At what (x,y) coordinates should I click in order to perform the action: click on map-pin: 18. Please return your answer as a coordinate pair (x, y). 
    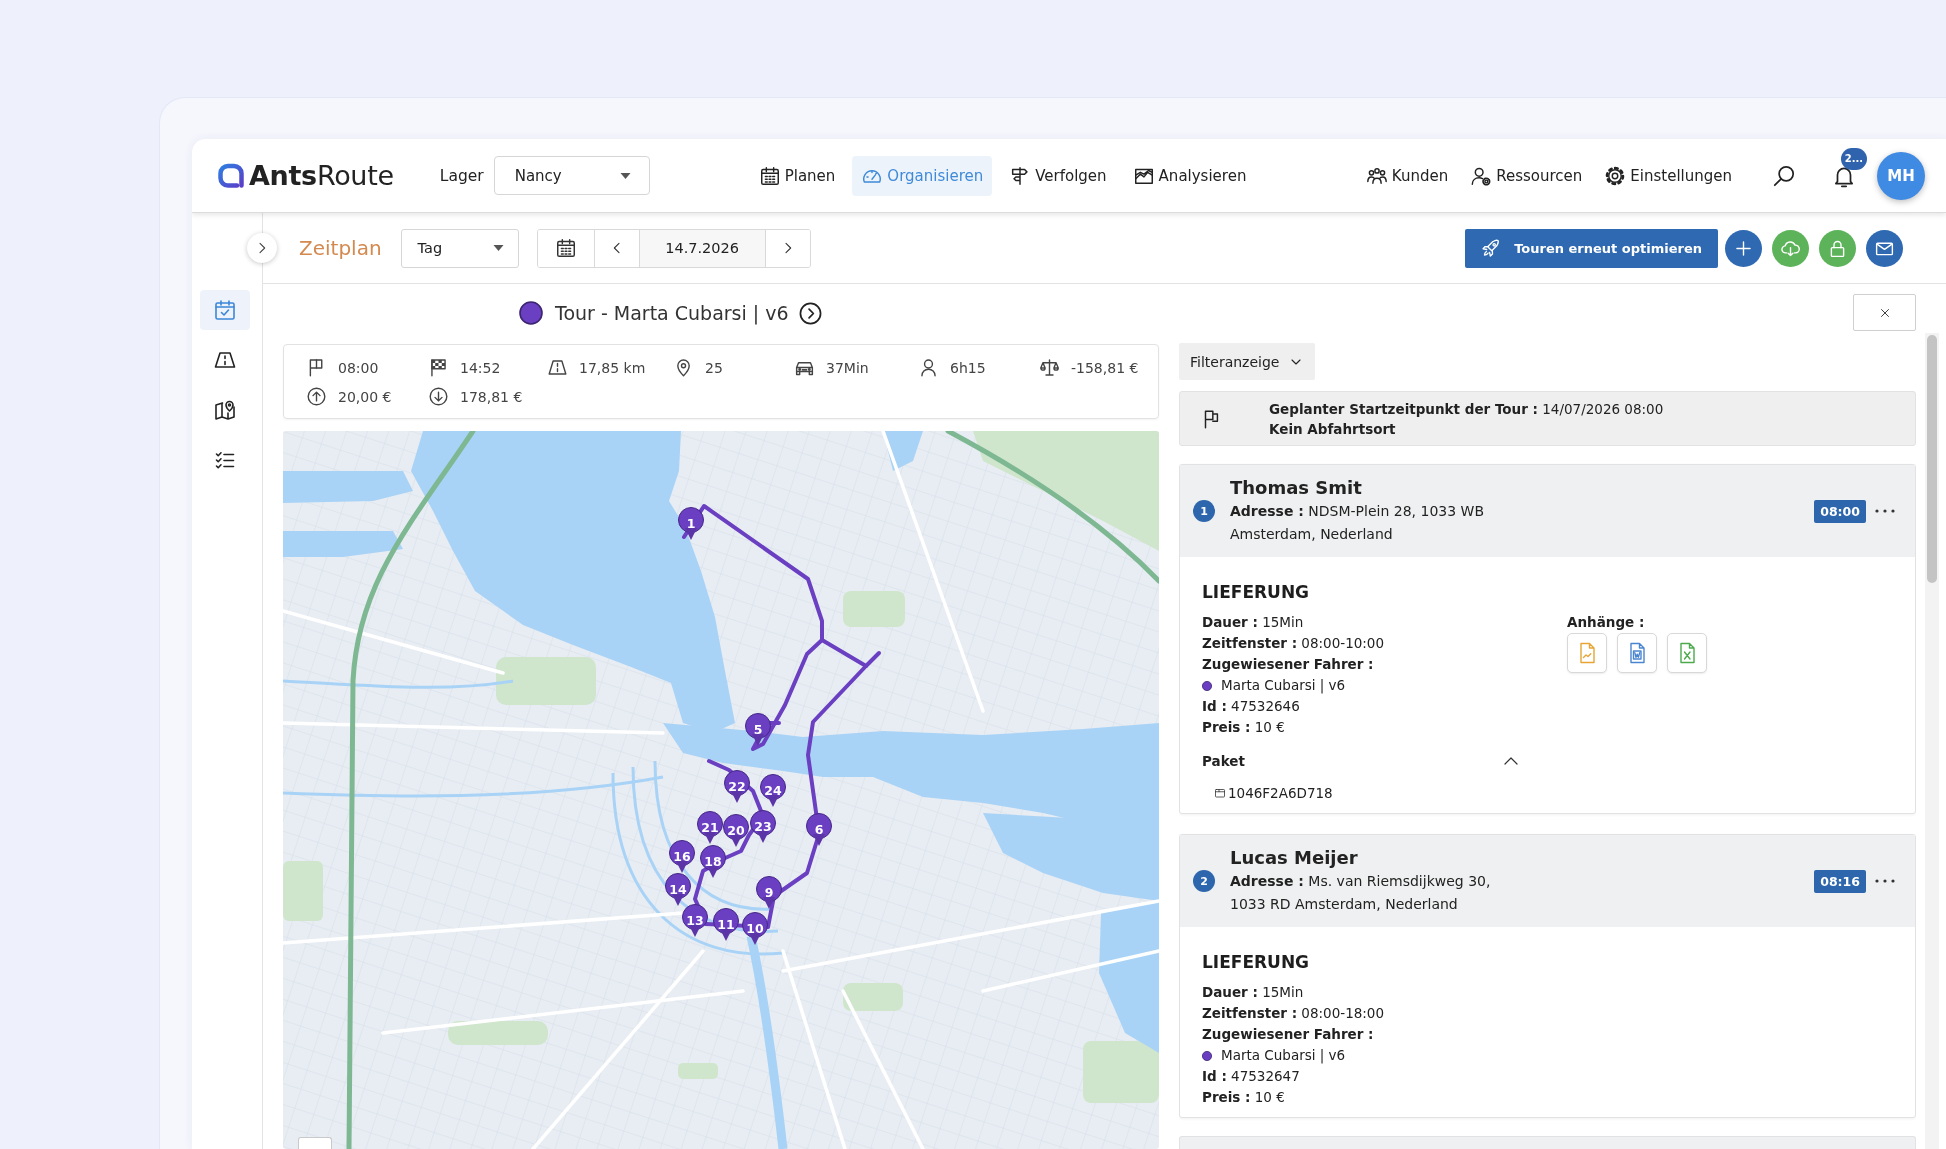
    Looking at the image, I should click on (713, 862).